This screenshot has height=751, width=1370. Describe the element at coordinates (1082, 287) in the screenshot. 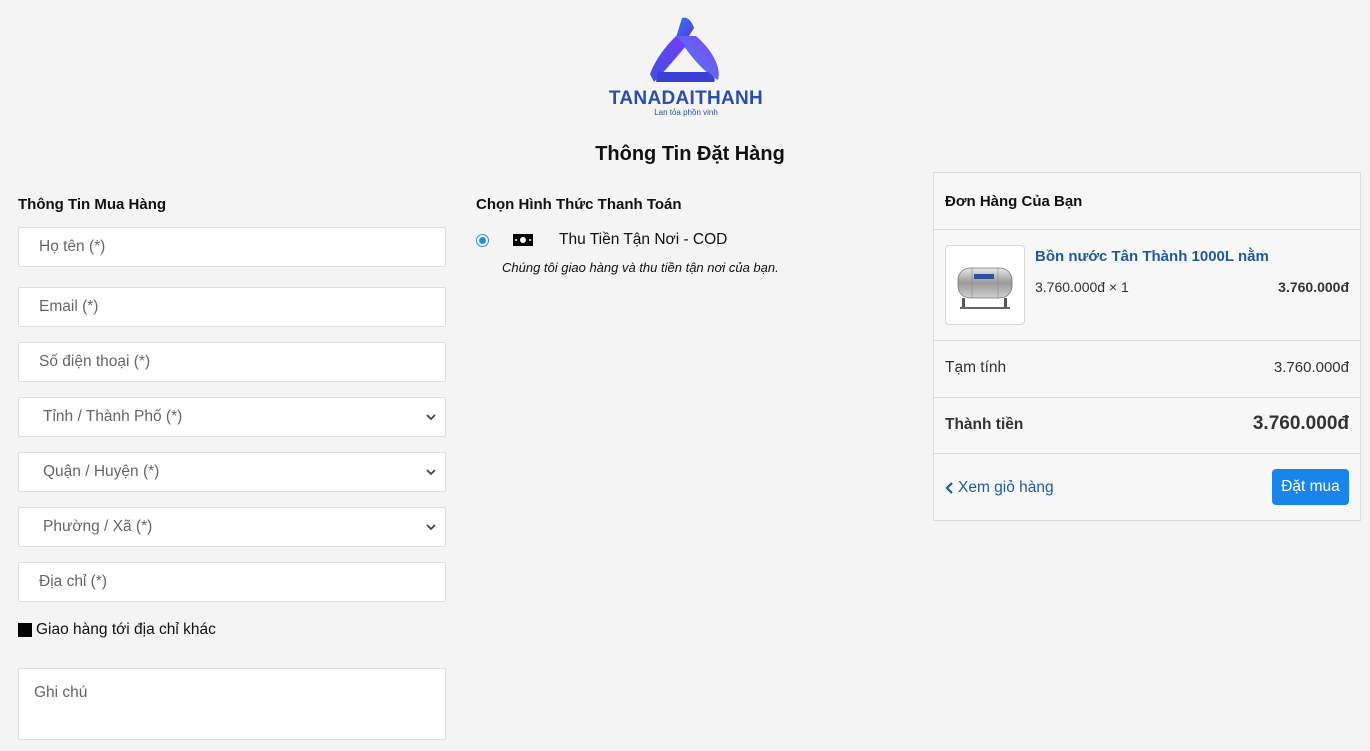

I see `product-quantity: 3.760.000đ × 1` at that location.